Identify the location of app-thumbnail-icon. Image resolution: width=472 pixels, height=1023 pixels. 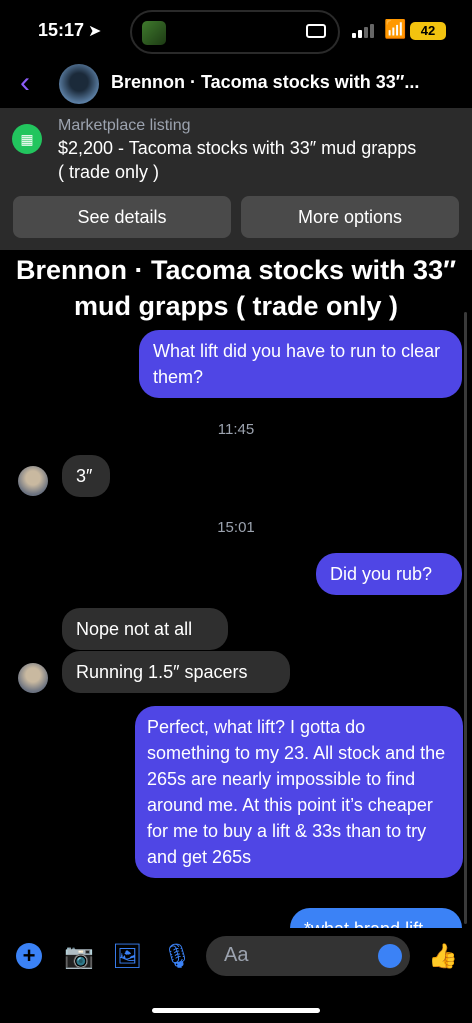
(154, 33).